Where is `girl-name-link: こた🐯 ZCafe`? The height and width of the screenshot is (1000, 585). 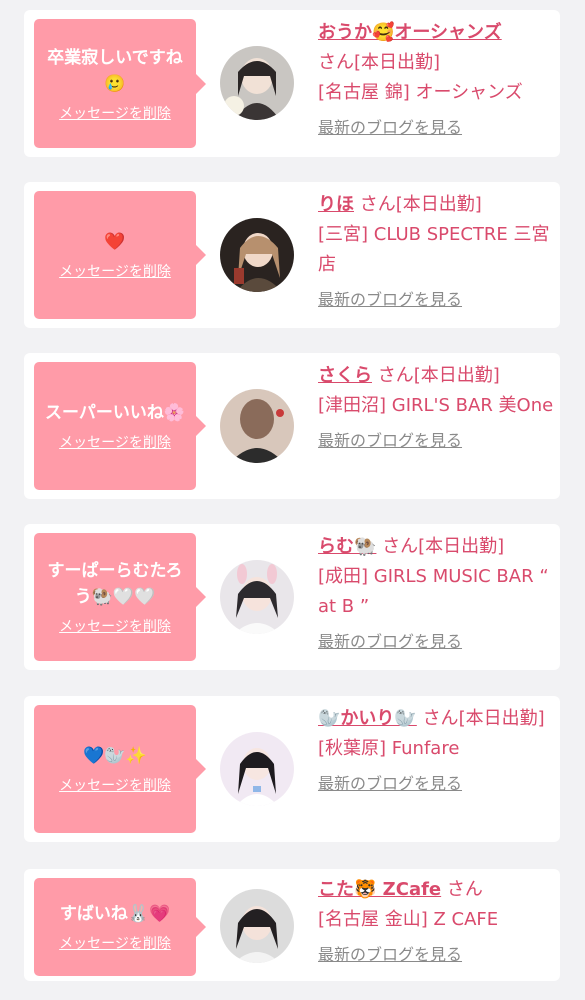
girl-name-link: こた🐯 ZCafe is located at coordinates (379, 889).